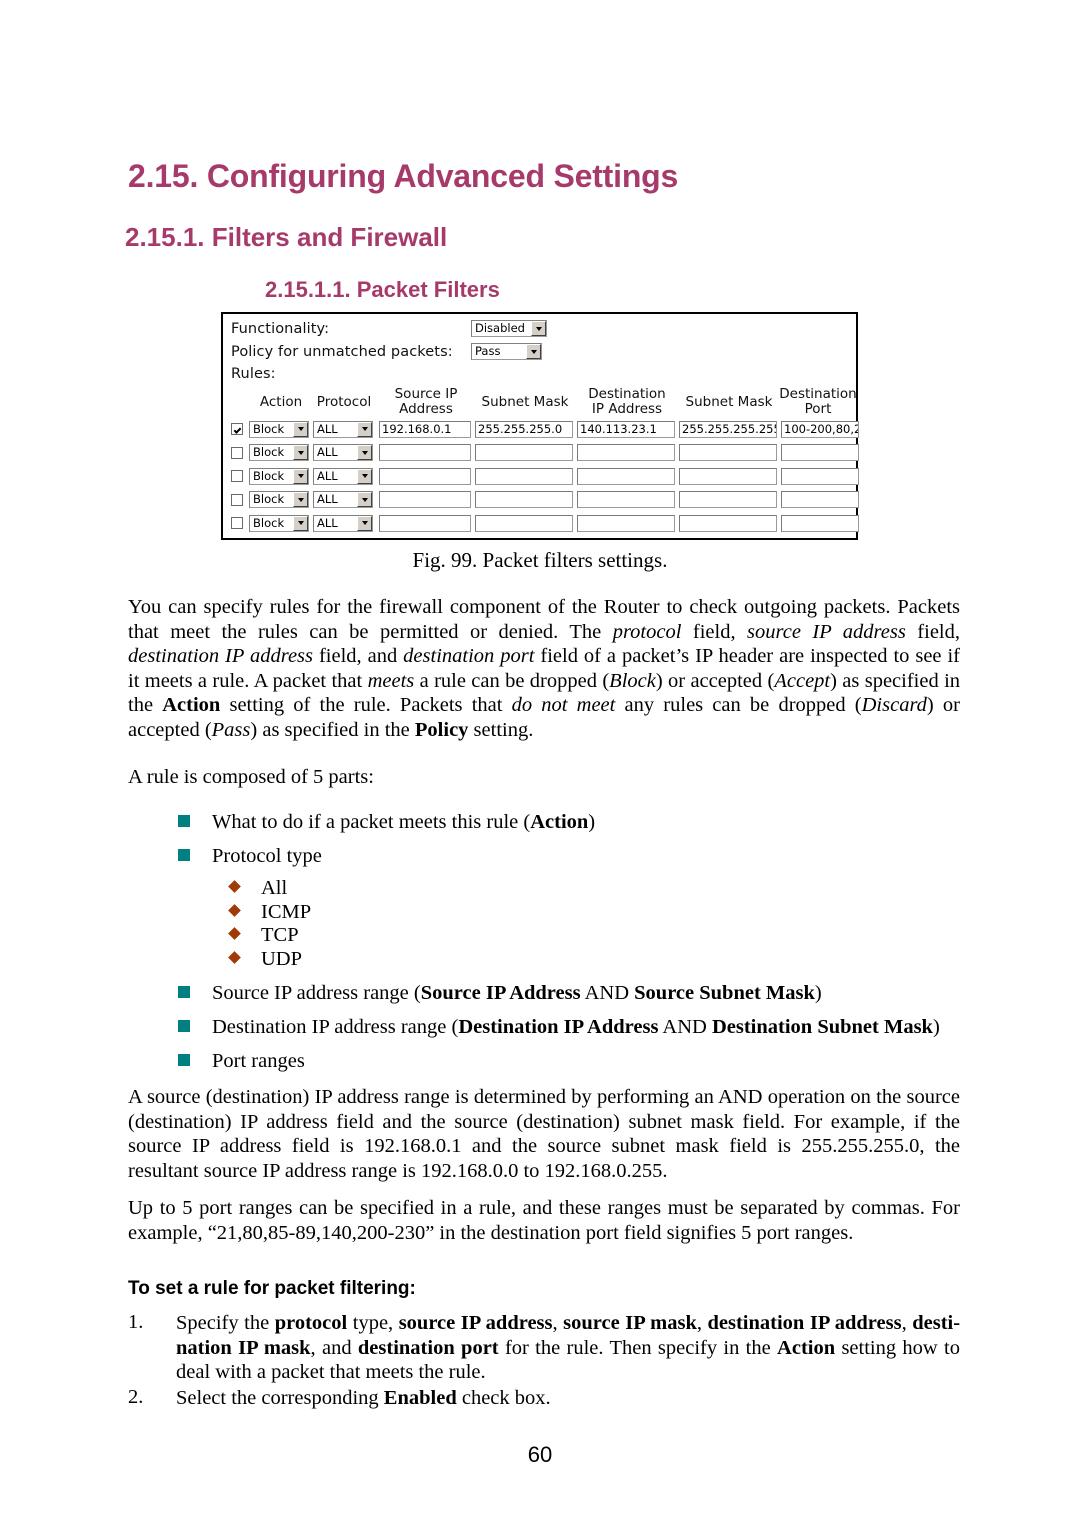 The width and height of the screenshot is (1080, 1528). Describe the element at coordinates (389, 328) in the screenshot. I see `functionality-row: Functionality: Disabled` at that location.